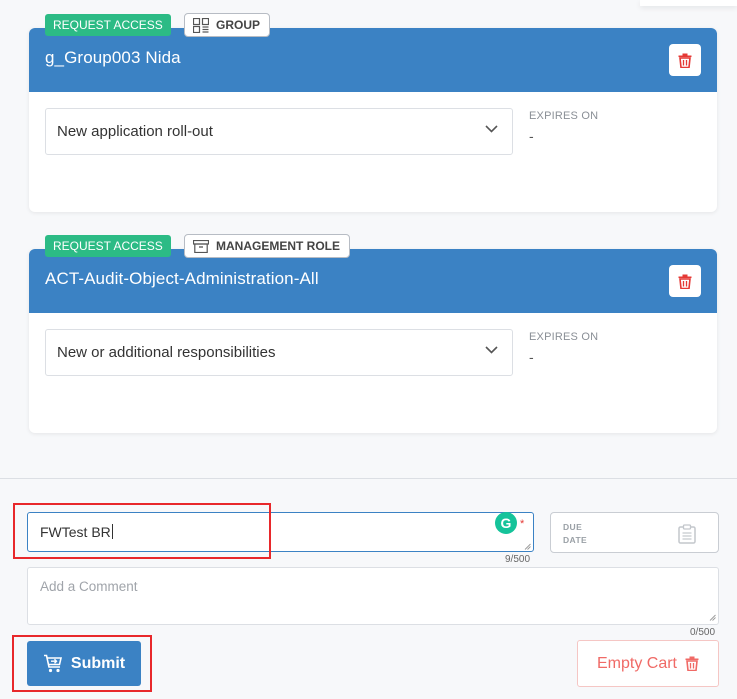  I want to click on item-type-badge: GROUP, so click(227, 25).